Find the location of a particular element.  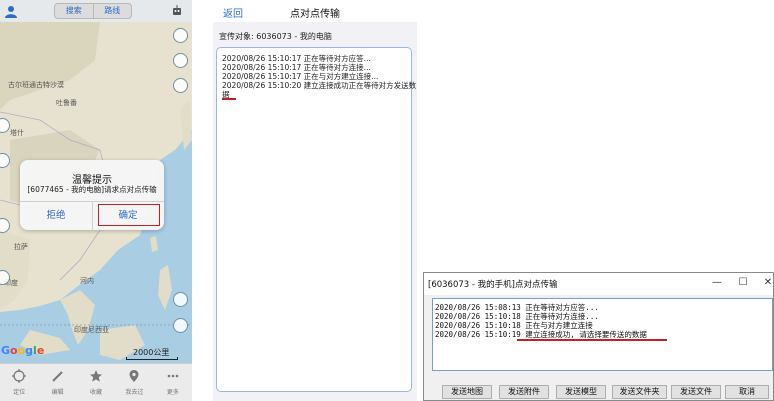

navigation-bar: 返回 点对点传输 is located at coordinates (315, 11).